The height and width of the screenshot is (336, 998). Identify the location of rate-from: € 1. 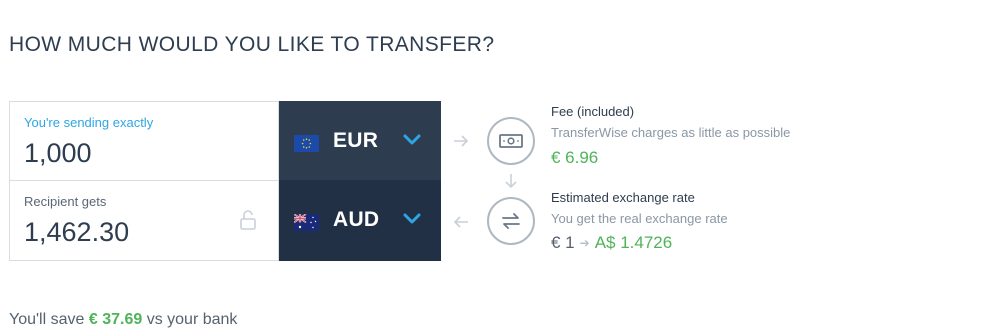
(563, 242).